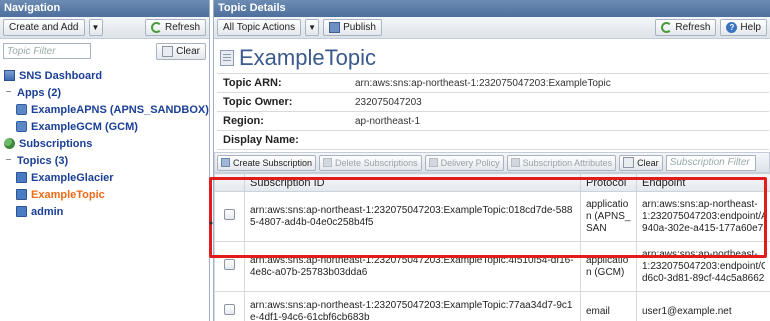 The height and width of the screenshot is (321, 770). I want to click on tree-item-topic-exampletopic: ExampleTopic, so click(104, 194).